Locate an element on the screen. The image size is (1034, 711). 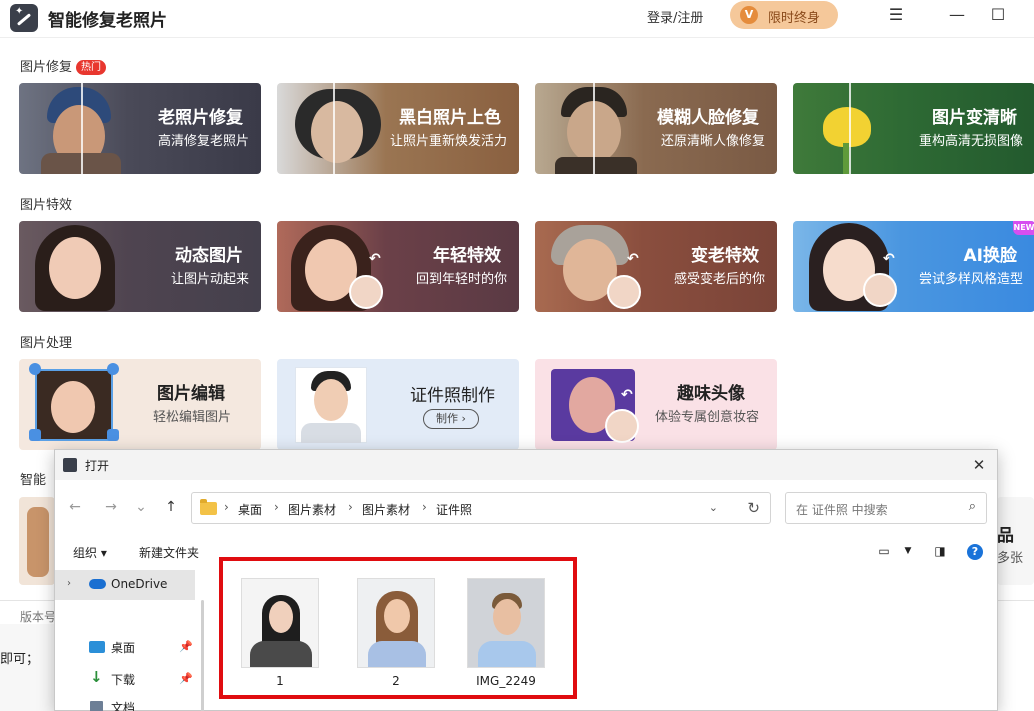
card-partial-right: 品 多张 is located at coordinates (1015, 541).